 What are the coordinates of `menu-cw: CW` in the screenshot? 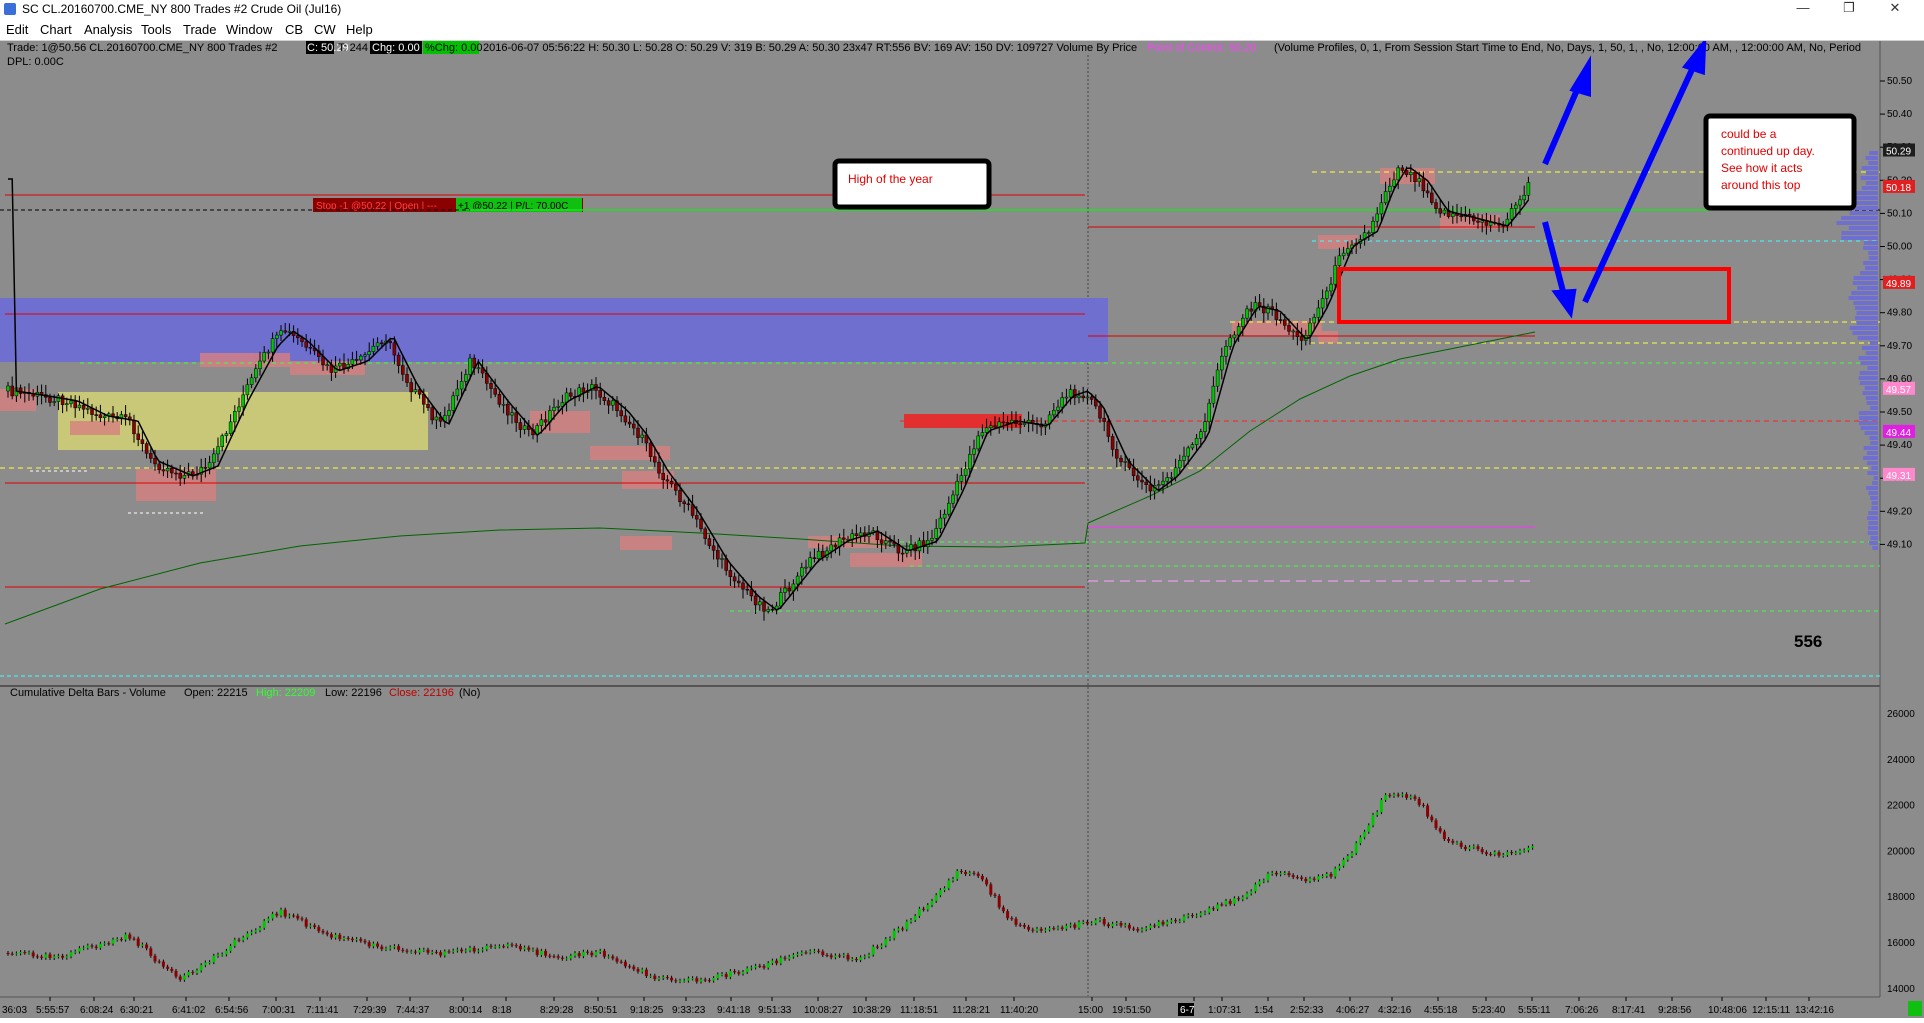 It's located at (325, 29).